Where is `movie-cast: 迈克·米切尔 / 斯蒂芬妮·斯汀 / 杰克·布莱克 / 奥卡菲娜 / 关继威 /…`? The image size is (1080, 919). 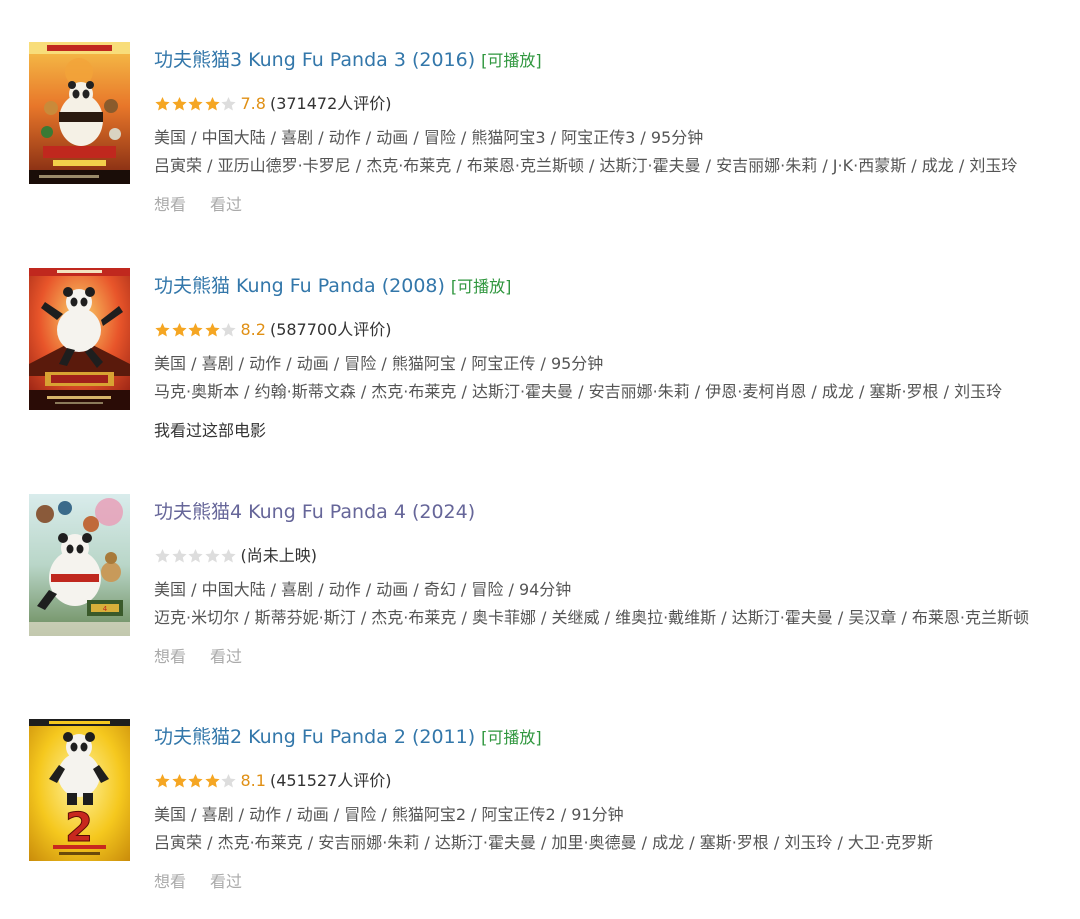 movie-cast: 迈克·米切尔 / 斯蒂芬妮·斯汀 / 杰克·布莱克 / 奥卡菲娜 / 关继威 /… is located at coordinates (592, 617).